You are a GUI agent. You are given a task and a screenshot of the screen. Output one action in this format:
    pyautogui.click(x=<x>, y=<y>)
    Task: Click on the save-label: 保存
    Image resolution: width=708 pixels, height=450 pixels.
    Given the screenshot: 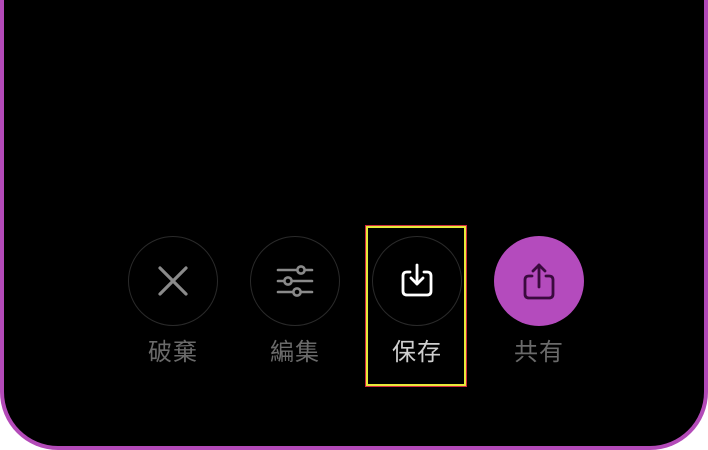 What is the action you would take?
    pyautogui.click(x=417, y=352)
    